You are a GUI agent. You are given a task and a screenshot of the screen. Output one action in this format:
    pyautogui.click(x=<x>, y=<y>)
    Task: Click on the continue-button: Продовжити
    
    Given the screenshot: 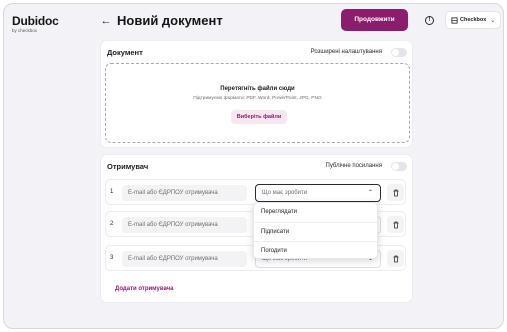 What is the action you would take?
    pyautogui.click(x=374, y=20)
    